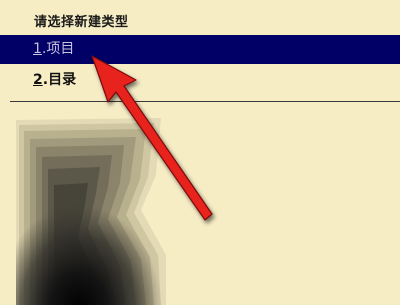 This screenshot has width=400, height=305. Describe the element at coordinates (38, 80) in the screenshot. I see `menu-item-accel: 2` at that location.